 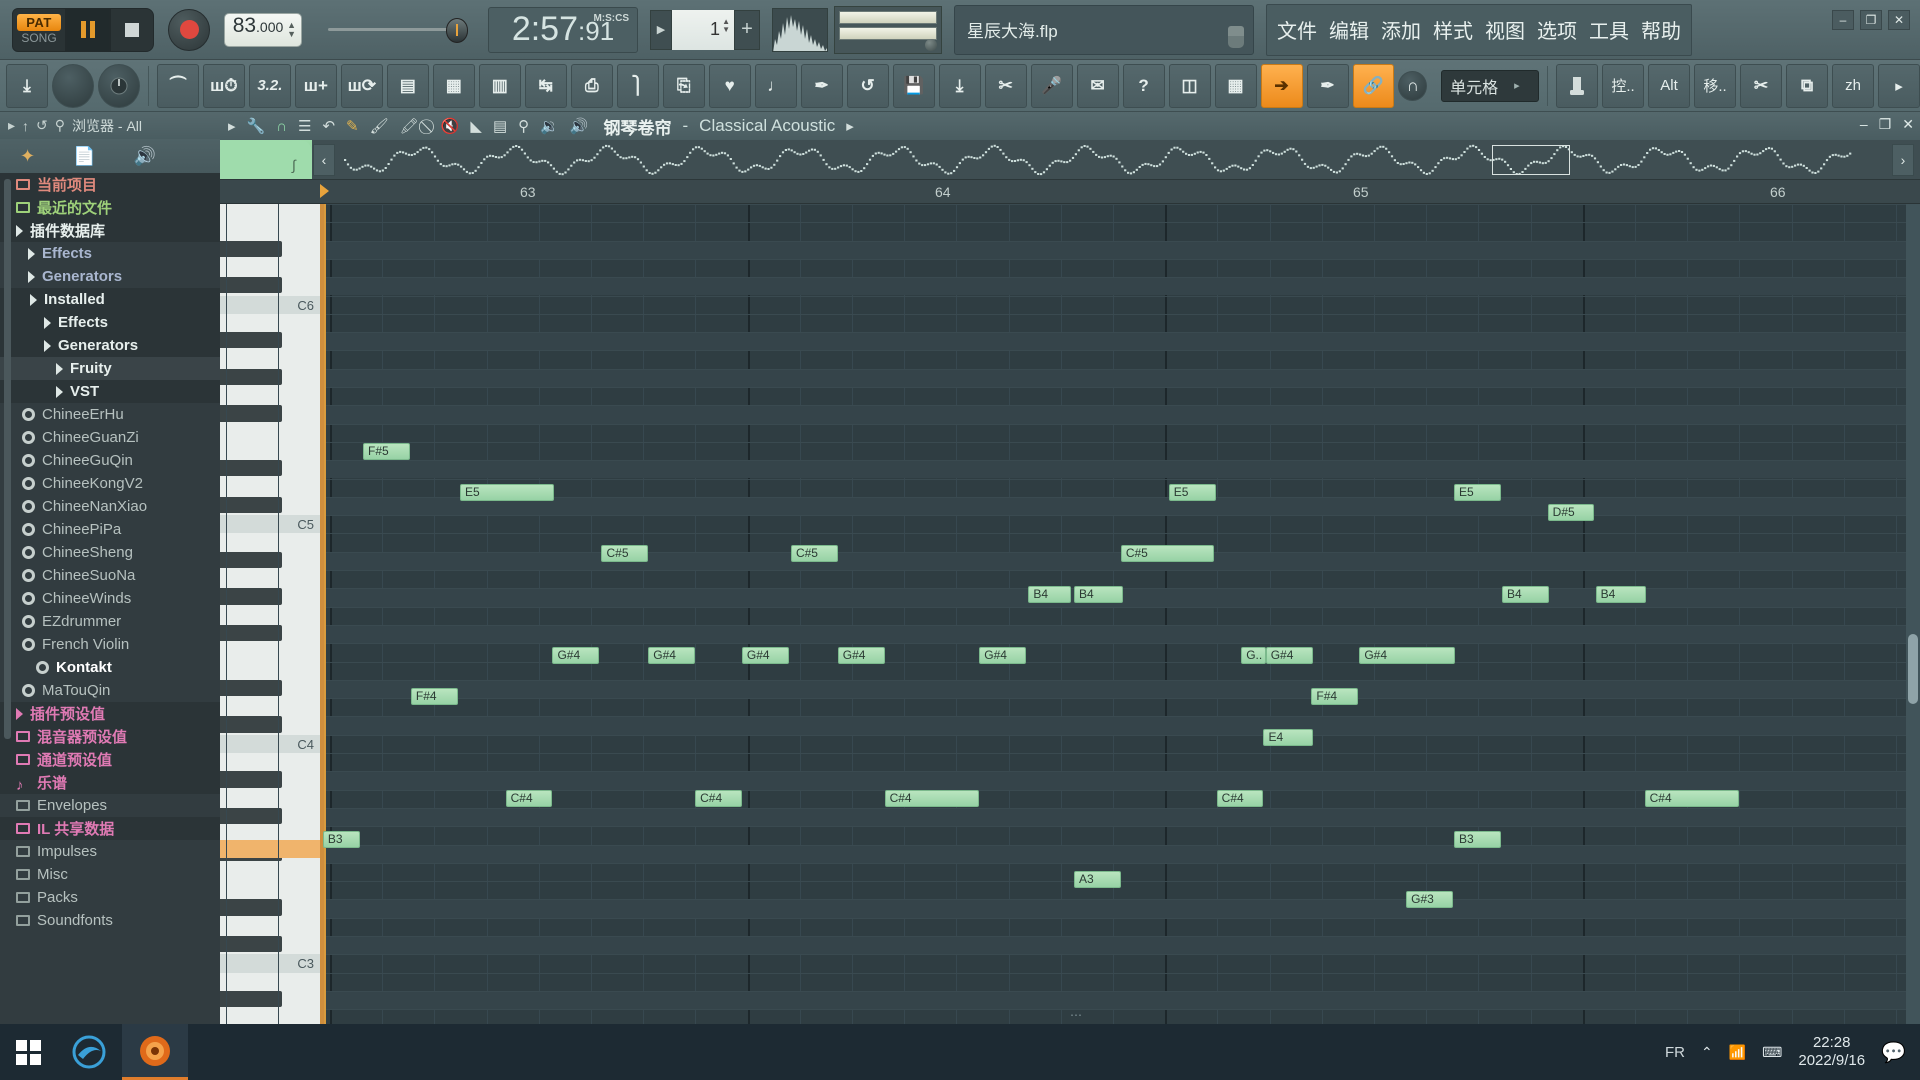 What do you see at coordinates (407, 85) in the screenshot?
I see `playlist-icon: ▤` at bounding box center [407, 85].